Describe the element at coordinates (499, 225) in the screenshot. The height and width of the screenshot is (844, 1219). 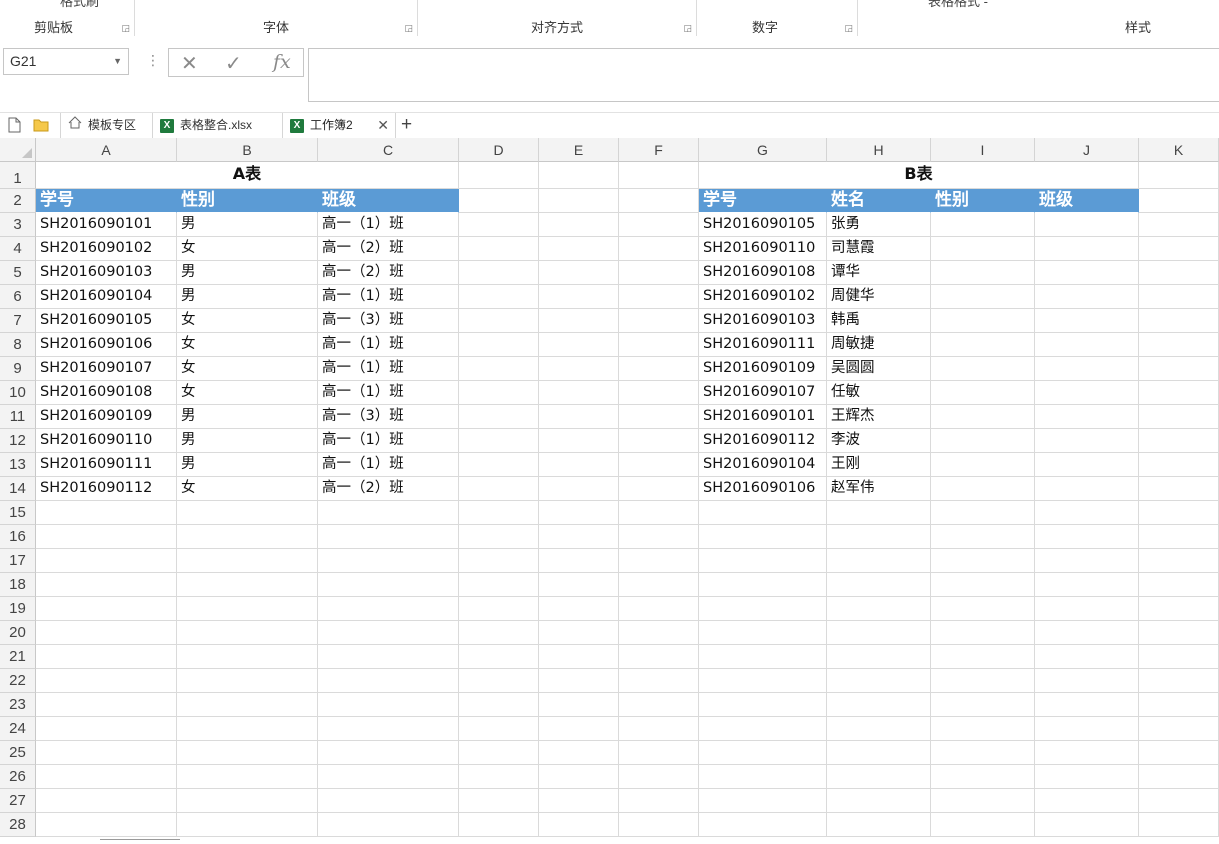
I see `cell-d3` at that location.